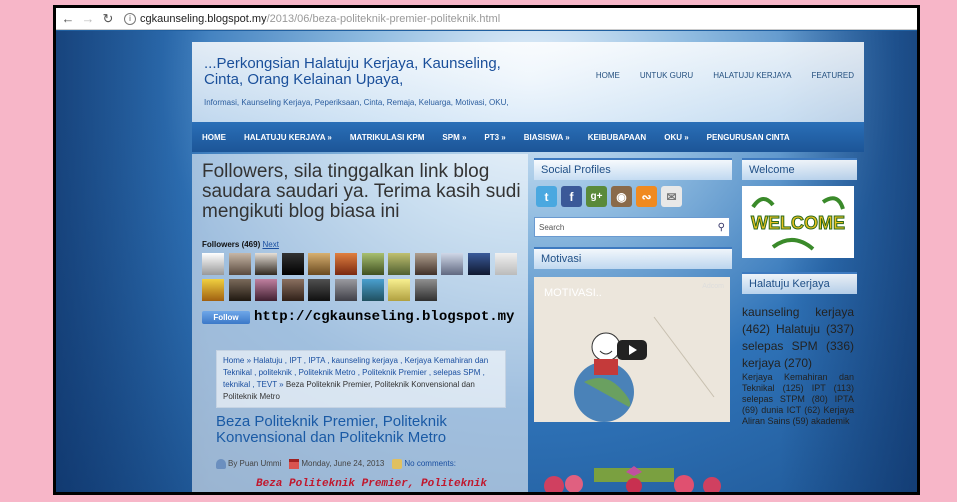 The height and width of the screenshot is (502, 957). I want to click on top-menu-untuk-guru: UNTUK GURU, so click(666, 75).